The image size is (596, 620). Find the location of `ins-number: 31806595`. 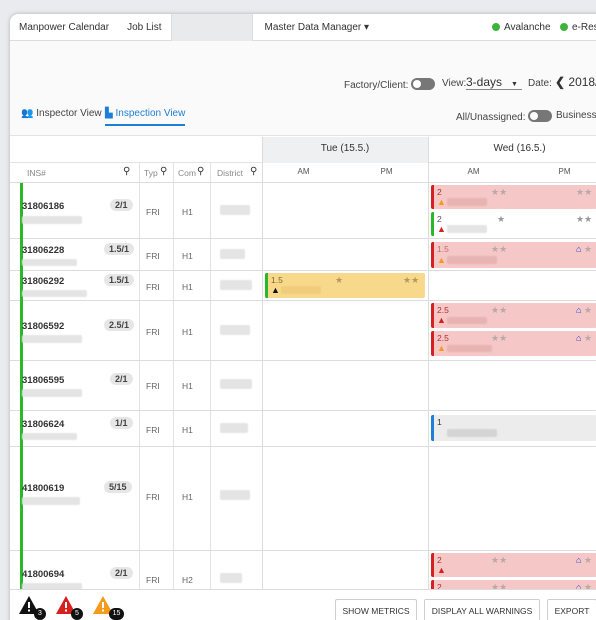

ins-number: 31806595 is located at coordinates (43, 380).